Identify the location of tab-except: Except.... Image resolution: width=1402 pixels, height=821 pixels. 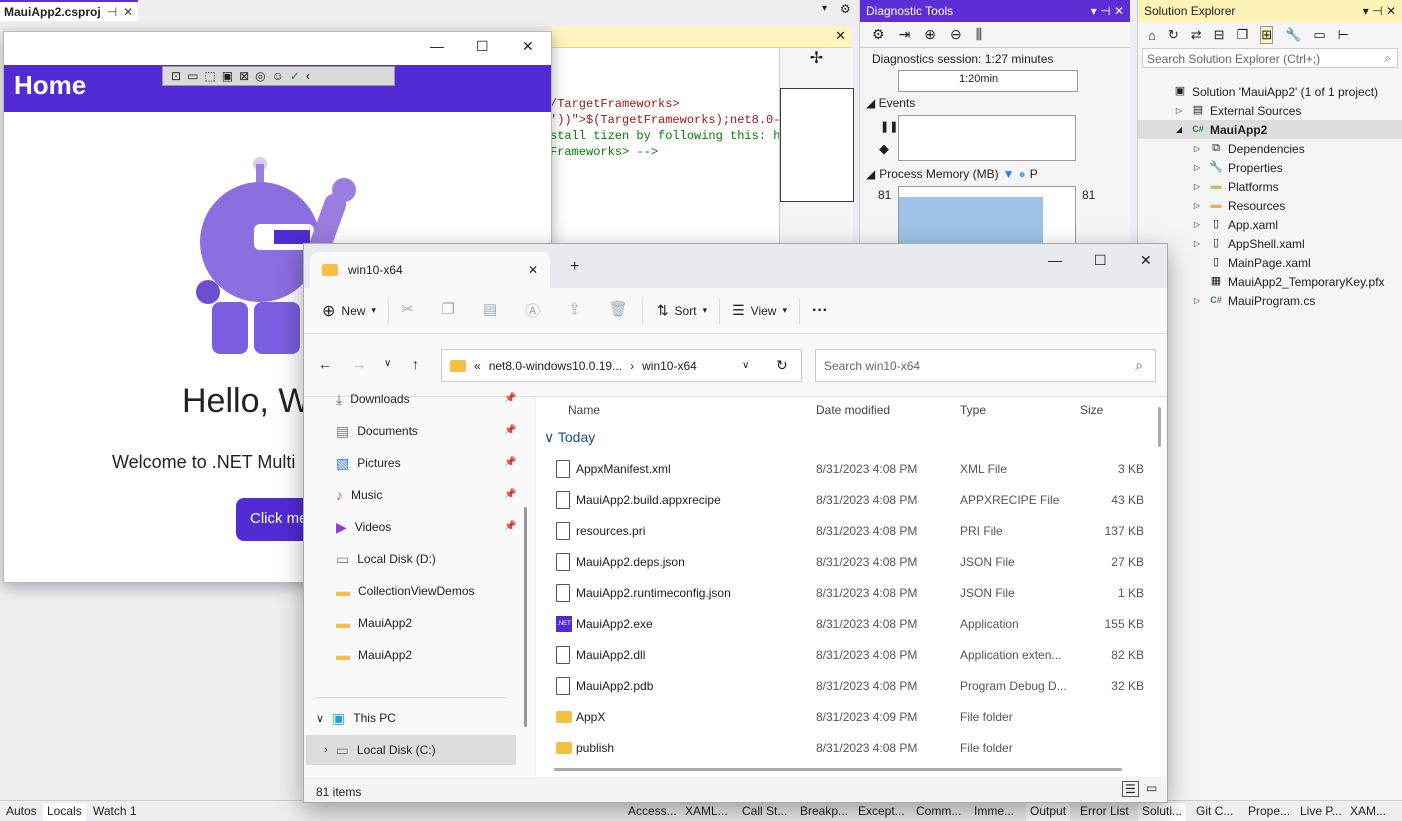
(881, 812).